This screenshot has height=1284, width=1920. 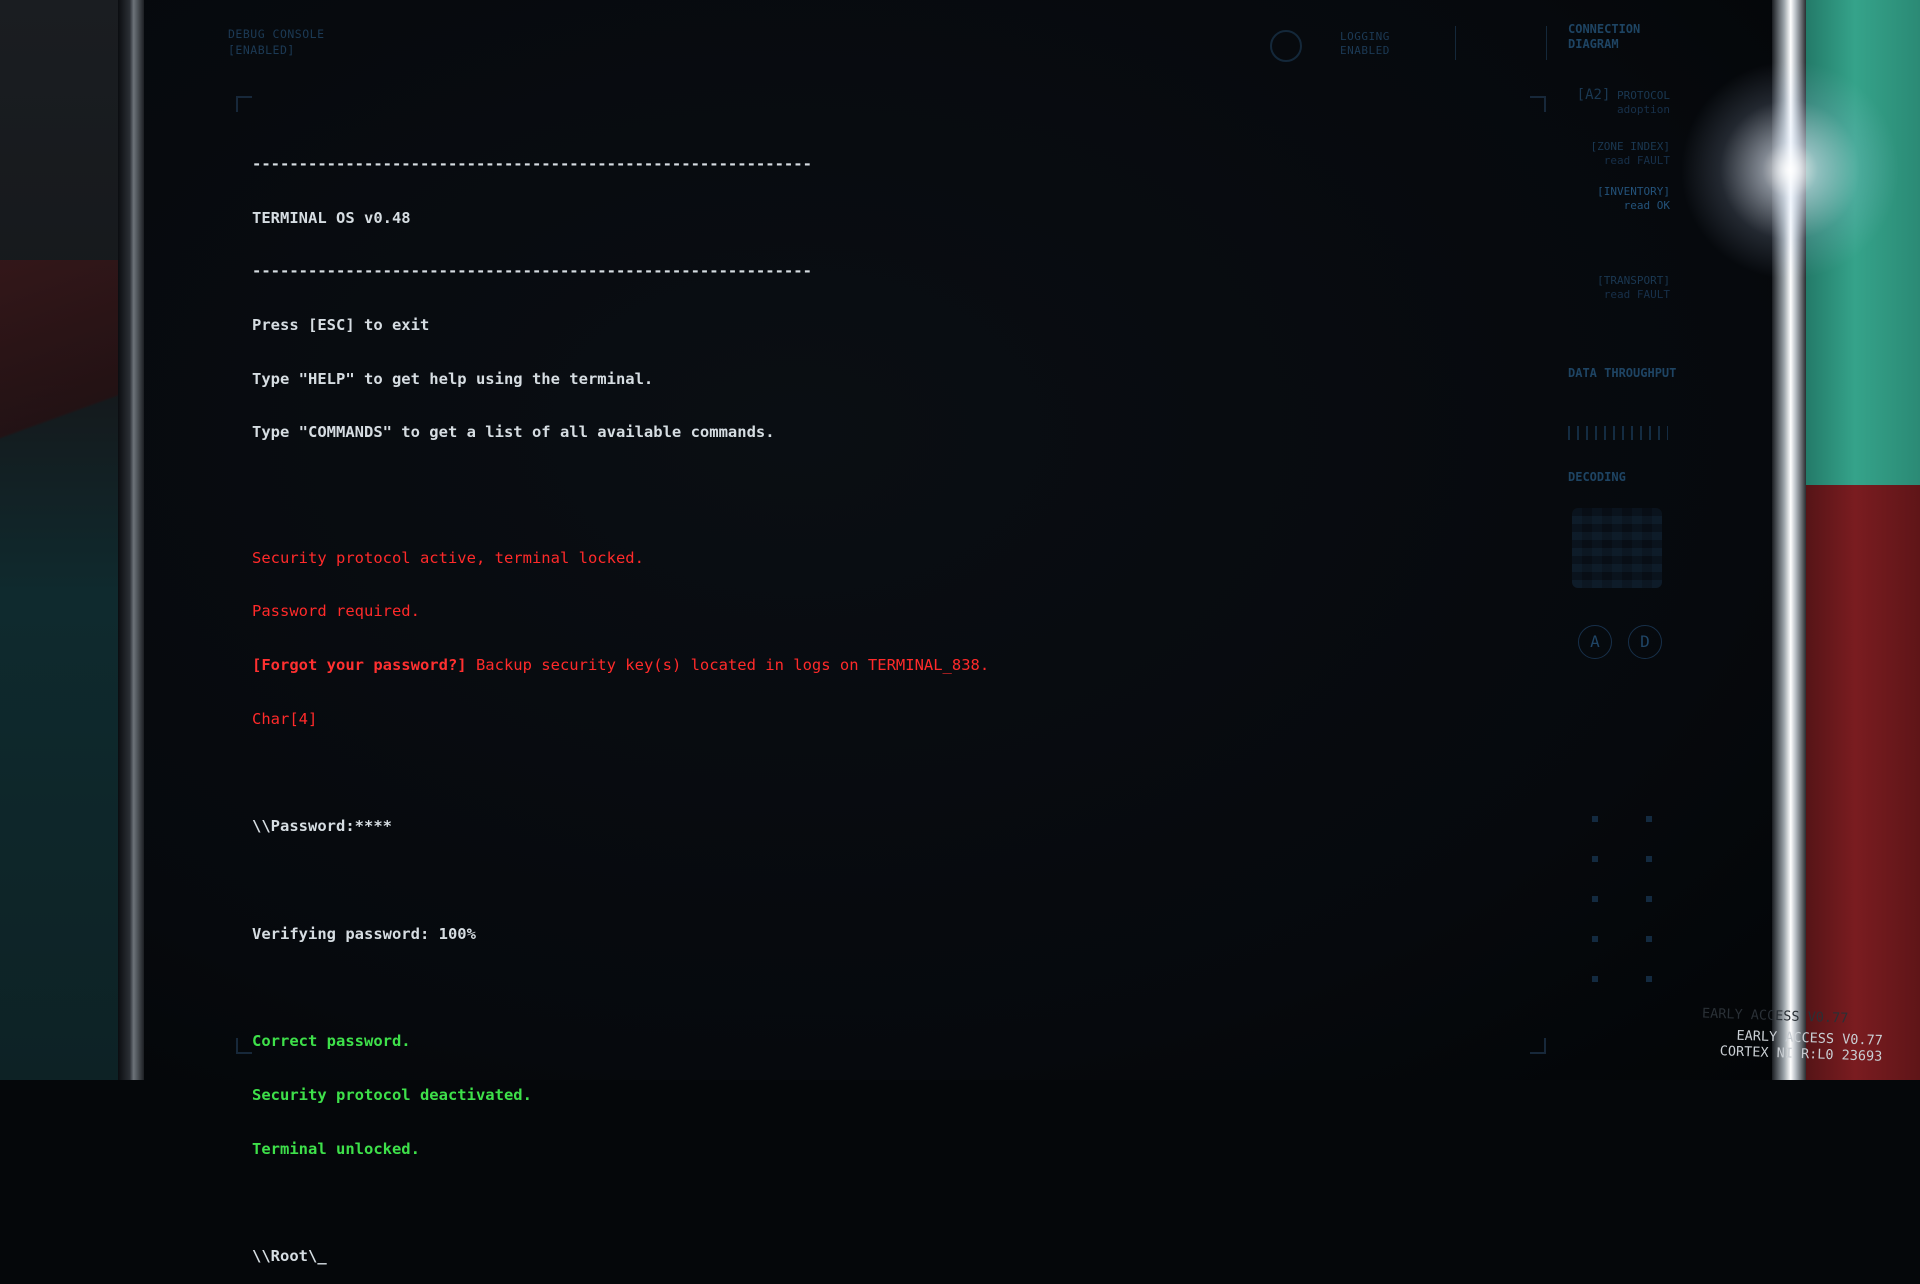 I want to click on success-line: Correct password., so click(x=331, y=1041).